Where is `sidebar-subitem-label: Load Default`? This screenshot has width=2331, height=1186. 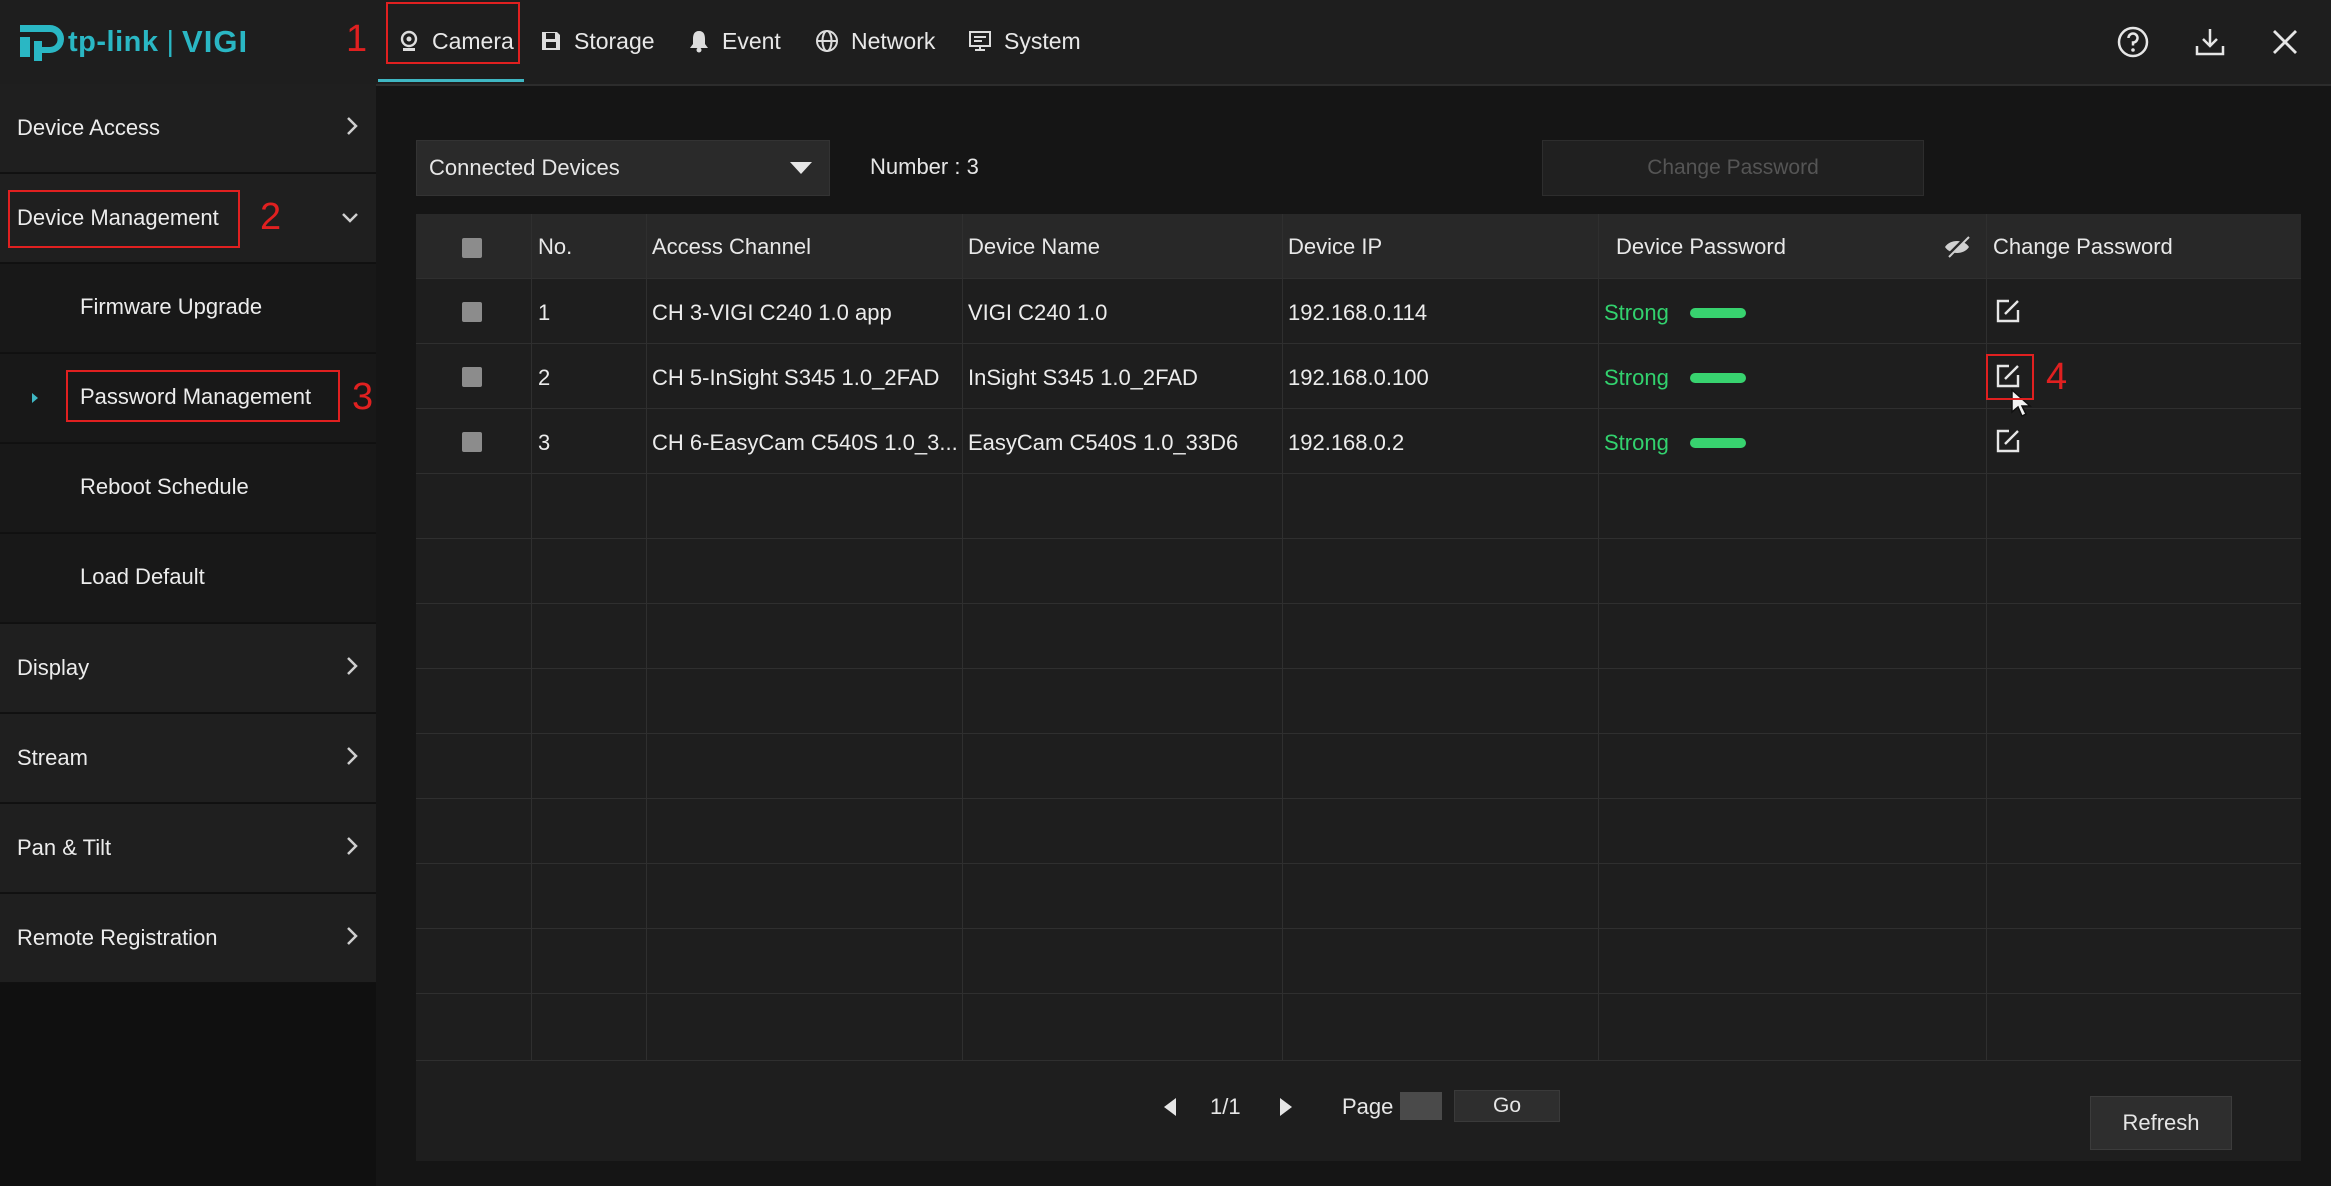 sidebar-subitem-label: Load Default is located at coordinates (142, 576).